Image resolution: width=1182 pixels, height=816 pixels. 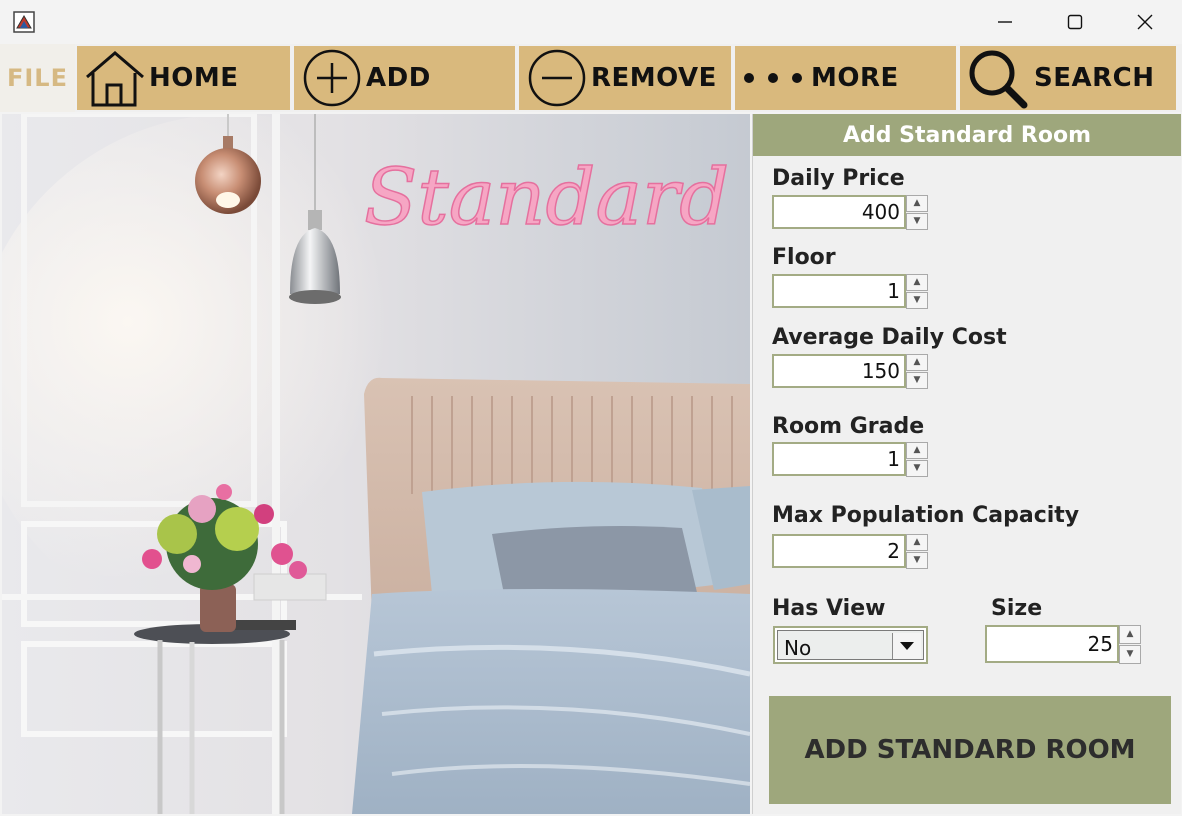 I want to click on room-grade-label: Room Grade, so click(x=848, y=426).